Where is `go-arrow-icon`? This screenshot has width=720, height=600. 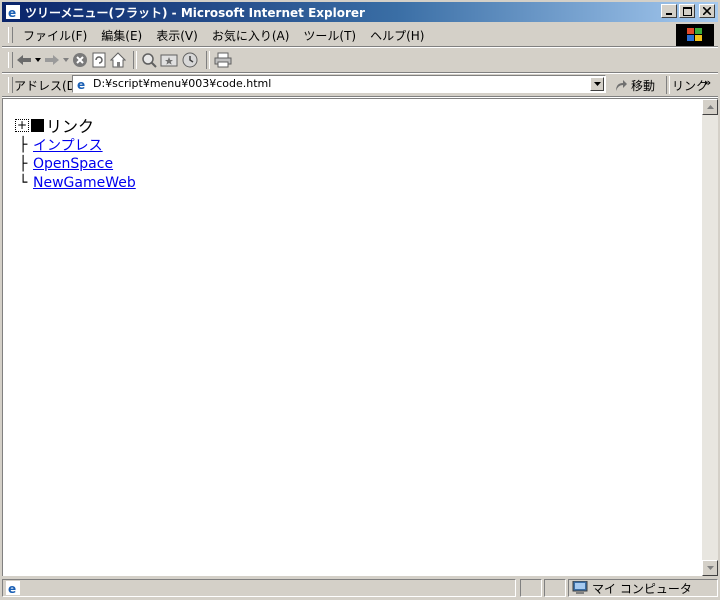 go-arrow-icon is located at coordinates (621, 85).